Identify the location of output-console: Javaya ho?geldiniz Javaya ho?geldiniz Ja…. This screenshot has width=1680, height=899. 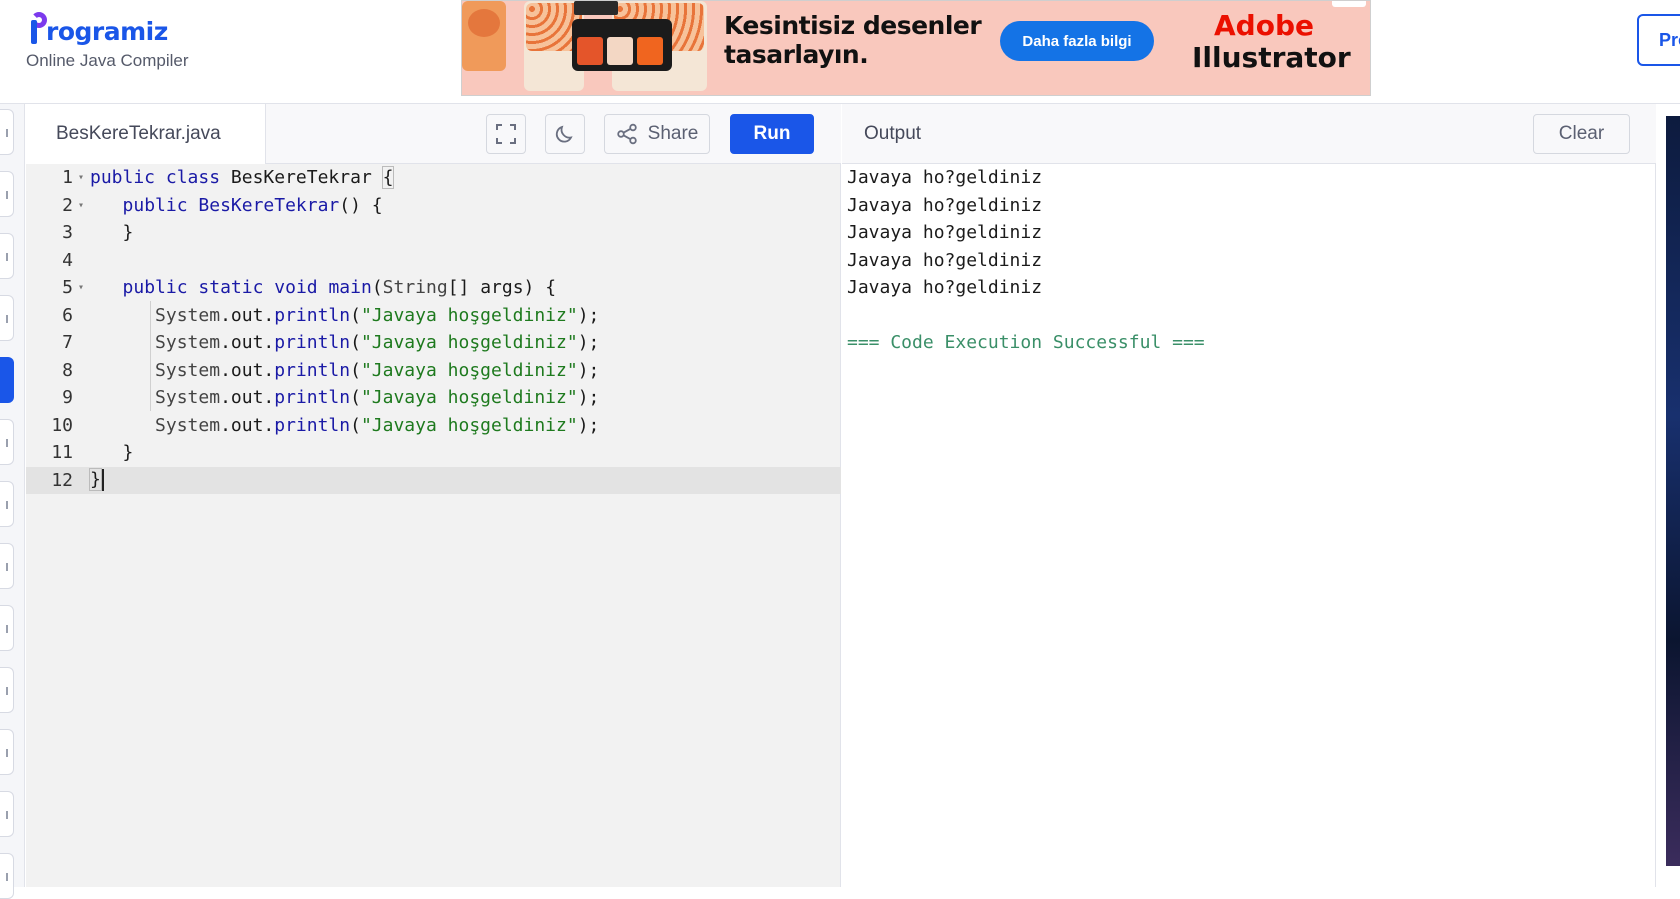
(1026, 260).